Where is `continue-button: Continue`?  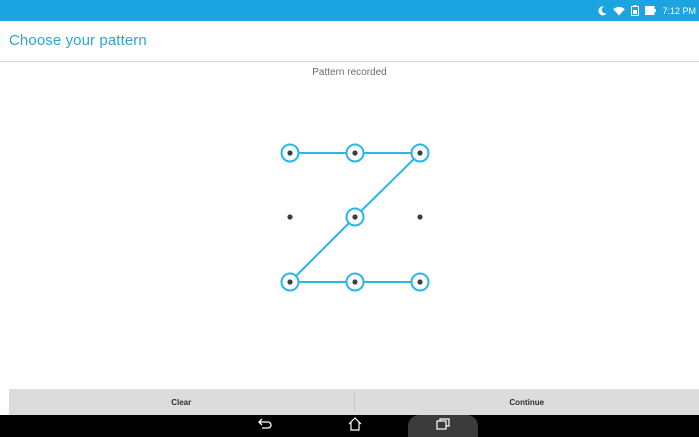 continue-button: Continue is located at coordinates (527, 402).